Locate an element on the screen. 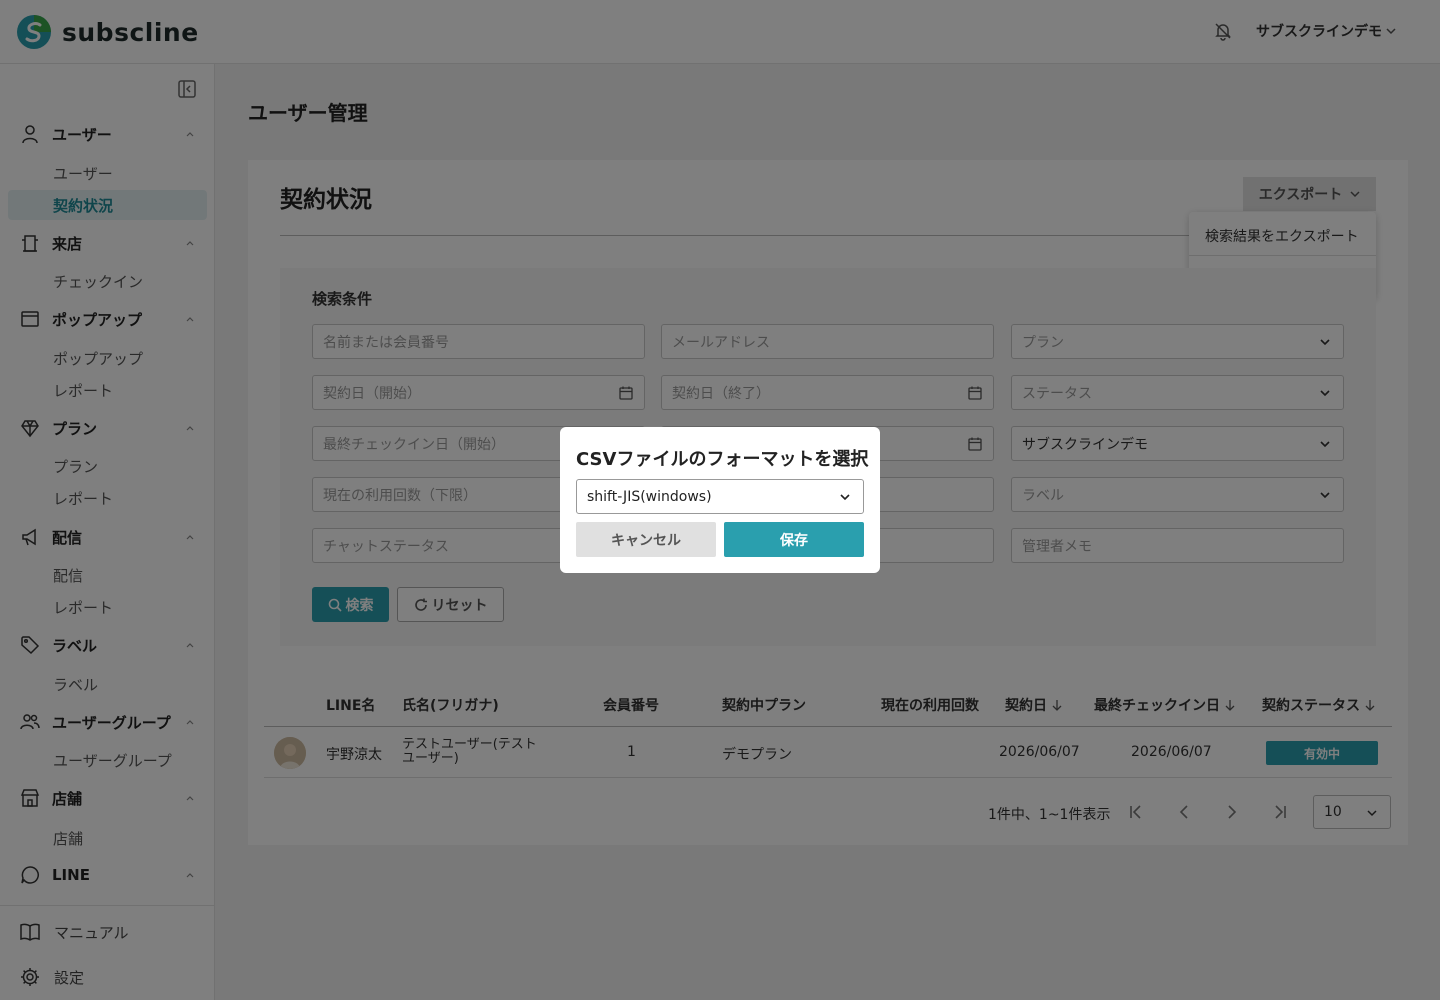 The width and height of the screenshot is (1440, 1000). csv-format-select: shift-JIS(windows) is located at coordinates (720, 496).